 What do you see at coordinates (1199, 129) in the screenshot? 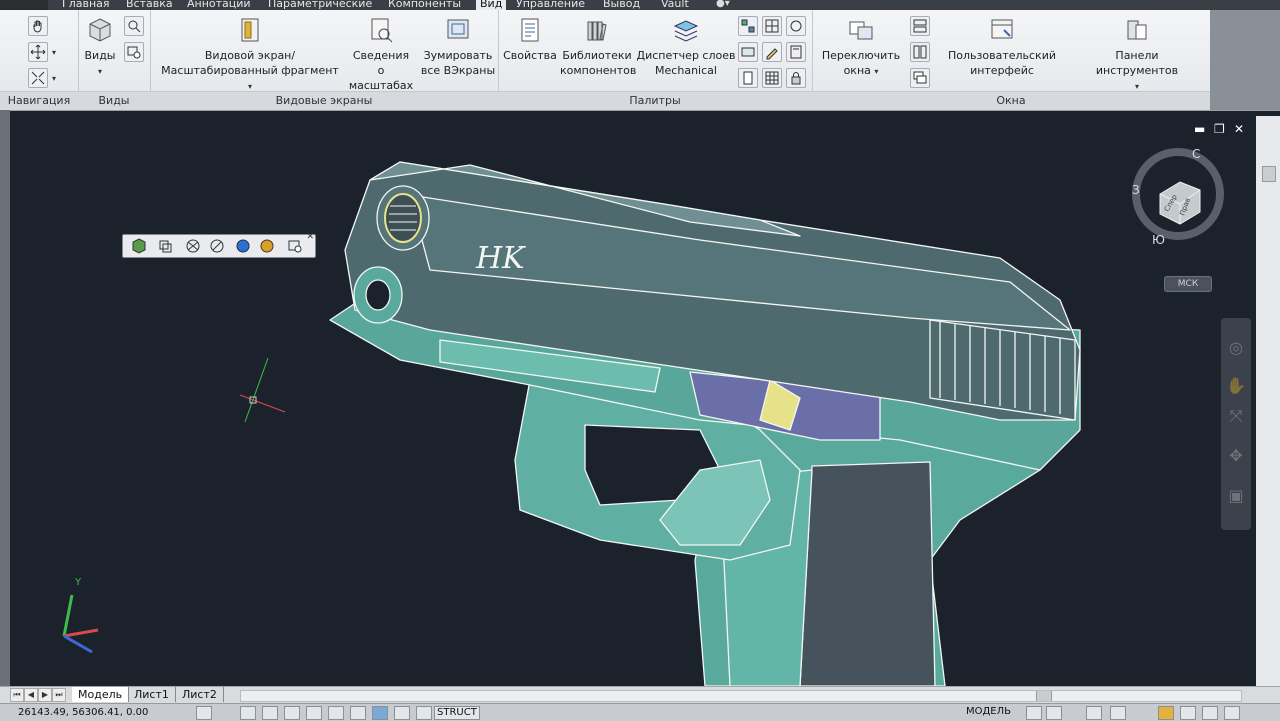
I see `minimize-icon: ▬` at bounding box center [1199, 129].